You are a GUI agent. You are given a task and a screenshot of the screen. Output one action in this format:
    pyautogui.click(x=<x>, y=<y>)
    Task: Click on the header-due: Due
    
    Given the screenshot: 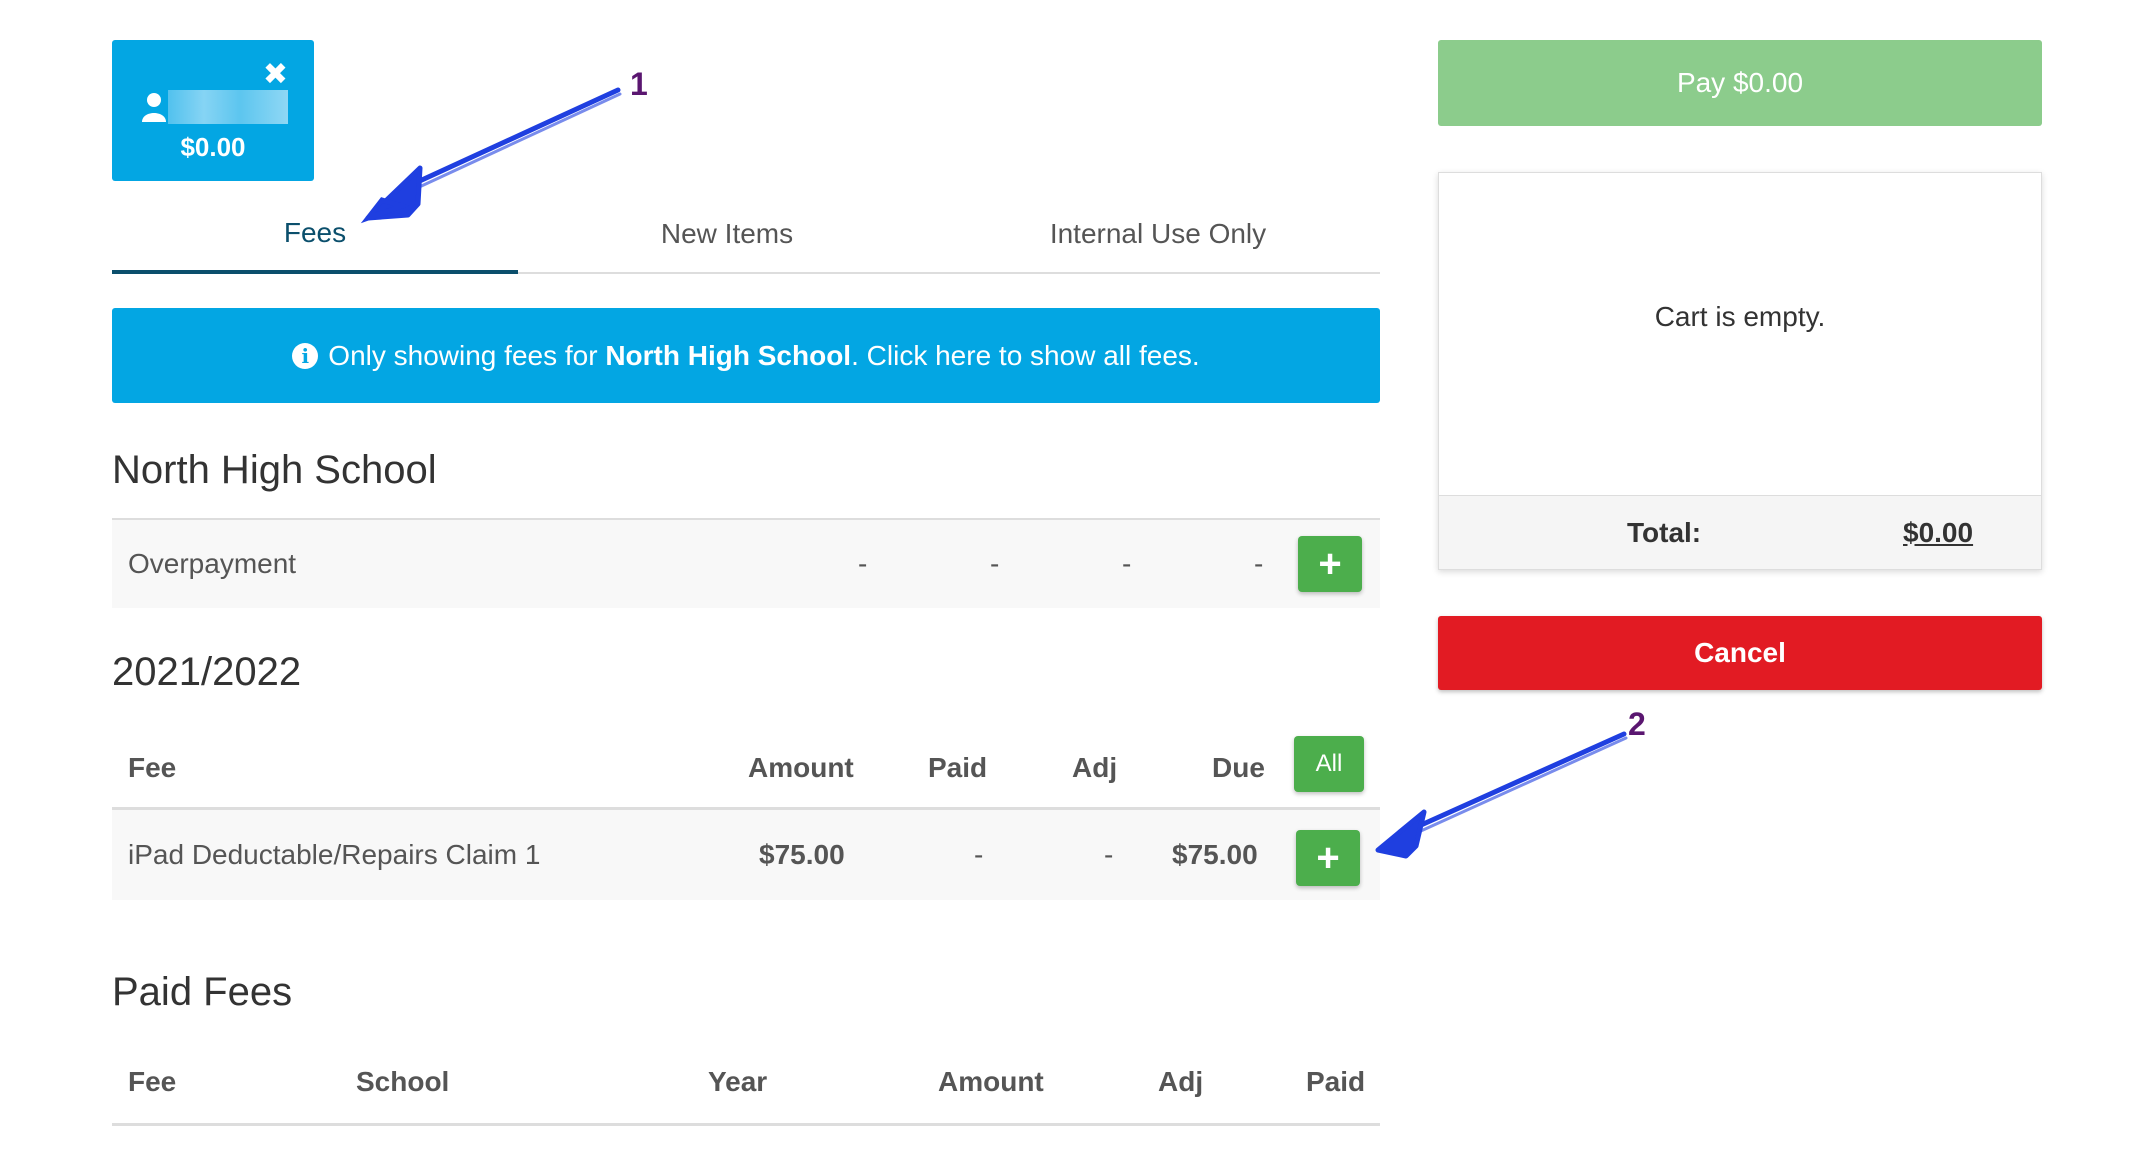 What is the action you would take?
    pyautogui.click(x=1238, y=767)
    